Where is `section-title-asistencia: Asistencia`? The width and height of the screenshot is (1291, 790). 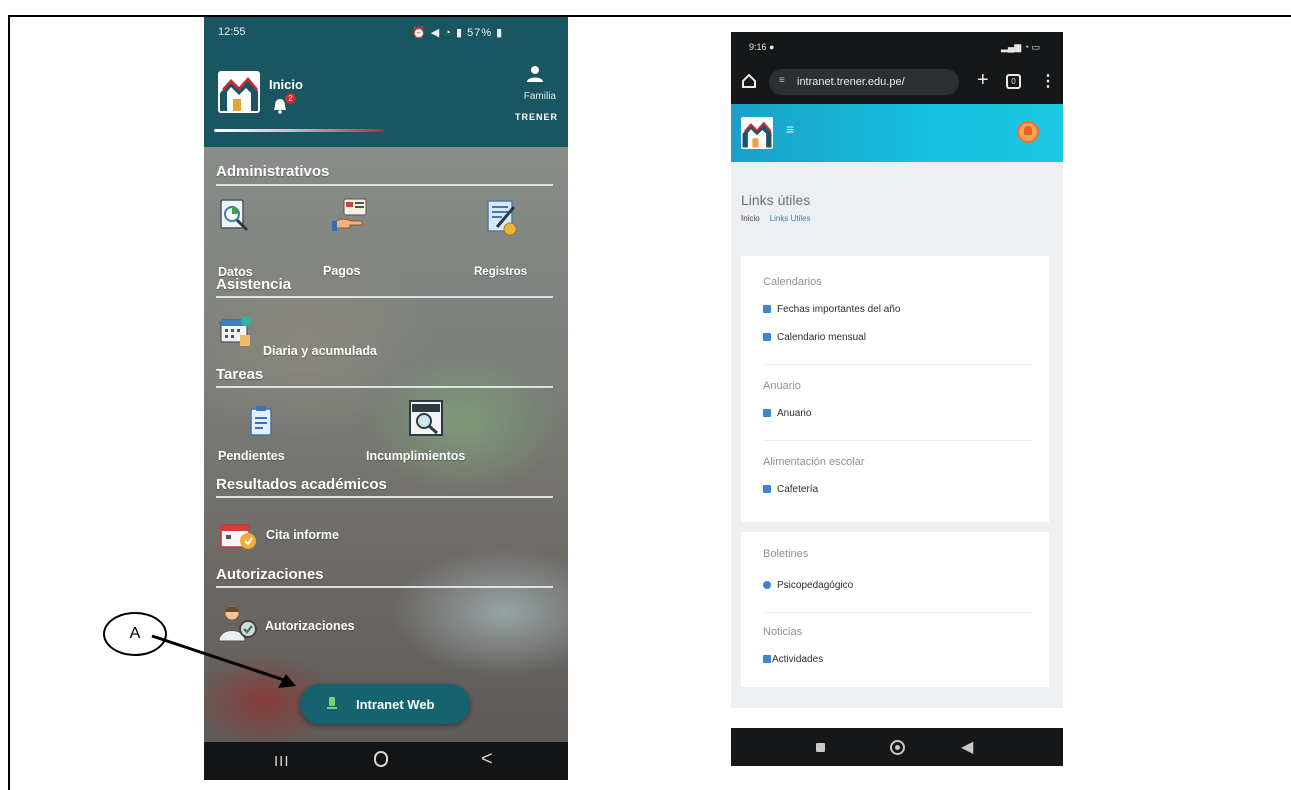 section-title-asistencia: Asistencia is located at coordinates (254, 284).